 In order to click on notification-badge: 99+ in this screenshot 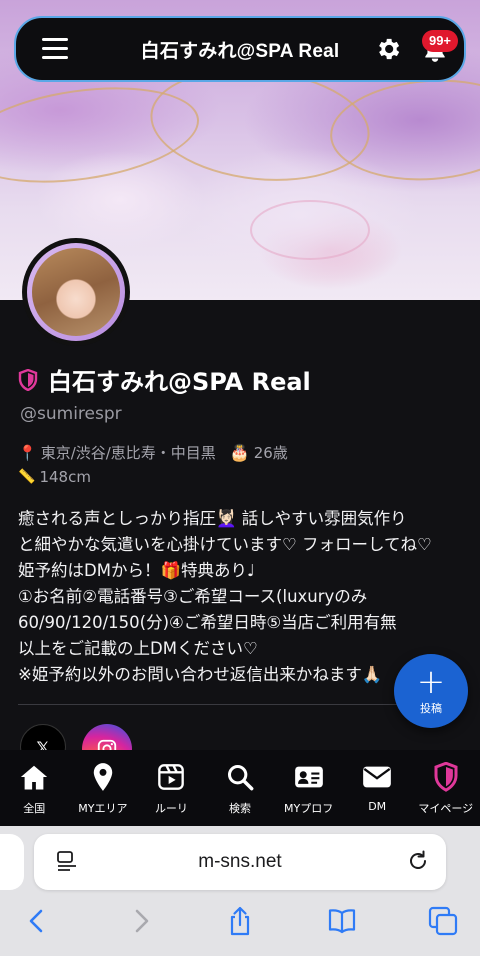, I will do `click(440, 41)`.